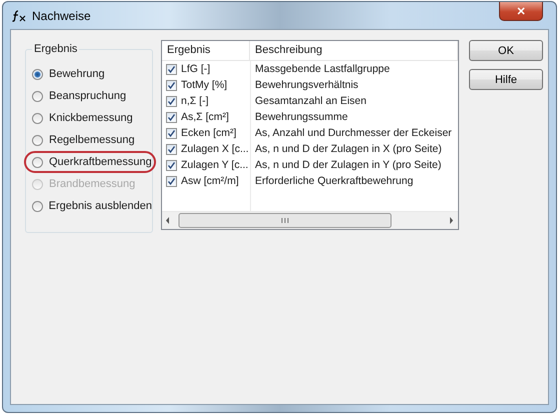 This screenshot has height=416, width=559. Describe the element at coordinates (322, 69) in the screenshot. I see `table-cell-text: Massgebende Lastfallgruppe` at that location.